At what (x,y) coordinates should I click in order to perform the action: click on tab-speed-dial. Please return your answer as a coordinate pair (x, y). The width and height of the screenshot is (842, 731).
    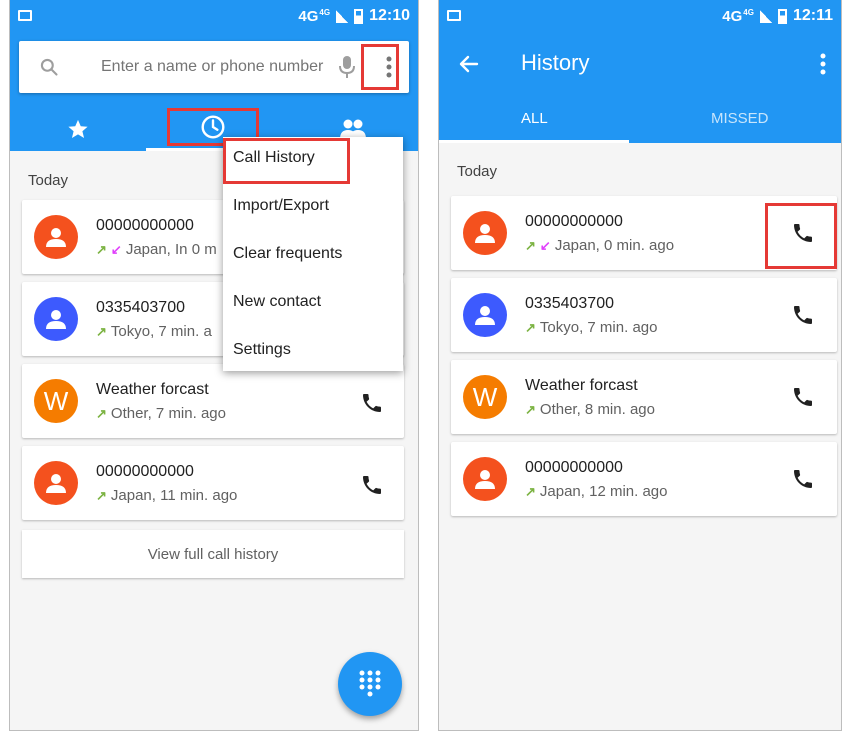
    Looking at the image, I should click on (78, 129).